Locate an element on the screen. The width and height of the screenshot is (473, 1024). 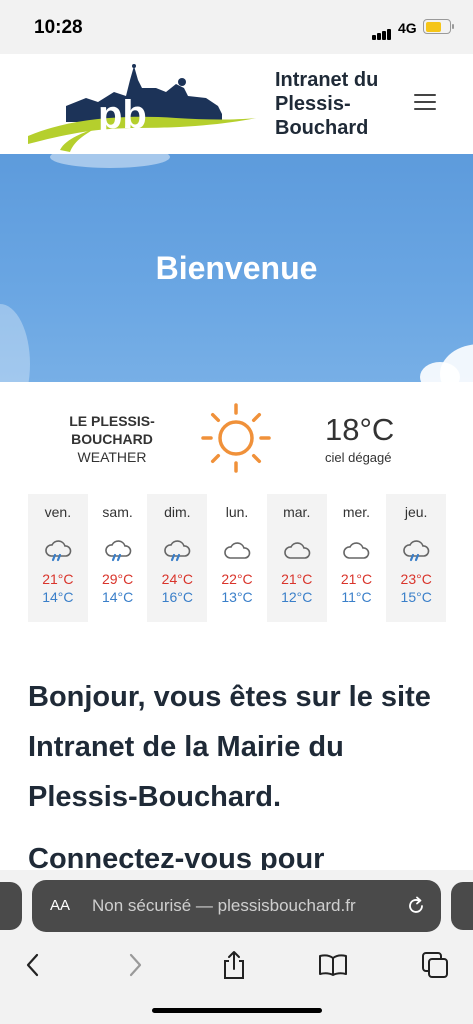
weather-description: ciel dégagé is located at coordinates (358, 457).